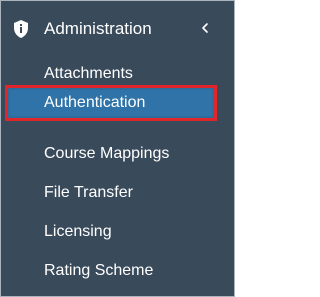  What do you see at coordinates (205, 28) in the screenshot?
I see `chevron-left-icon` at bounding box center [205, 28].